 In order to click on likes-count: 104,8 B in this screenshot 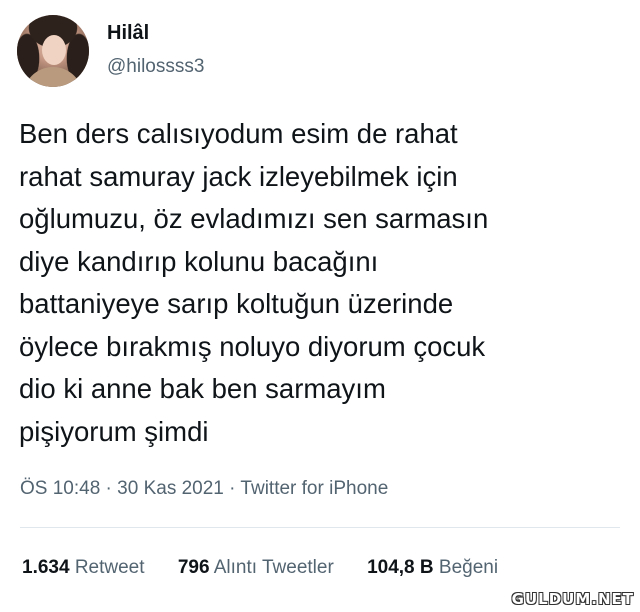, I will do `click(400, 567)`.